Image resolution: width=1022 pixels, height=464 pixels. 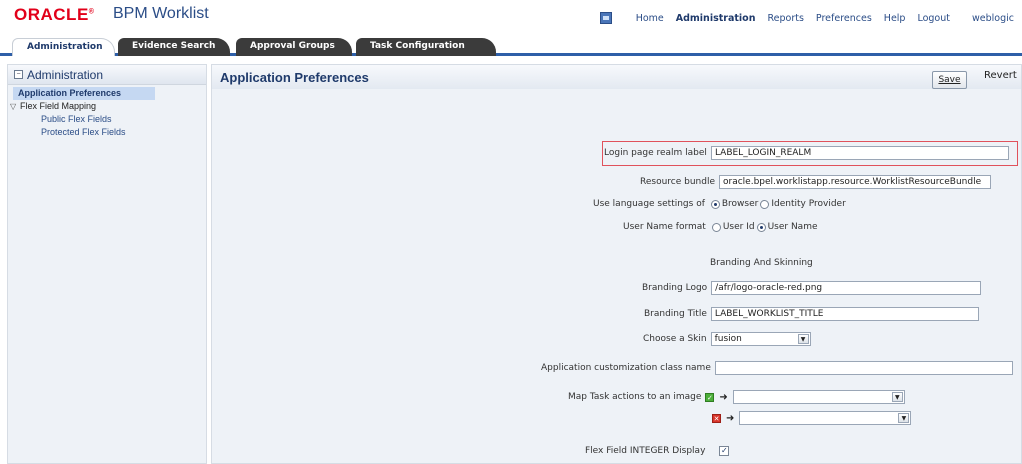 I want to click on flex-integer-label: Flex Field INTEGER Display, so click(x=645, y=451).